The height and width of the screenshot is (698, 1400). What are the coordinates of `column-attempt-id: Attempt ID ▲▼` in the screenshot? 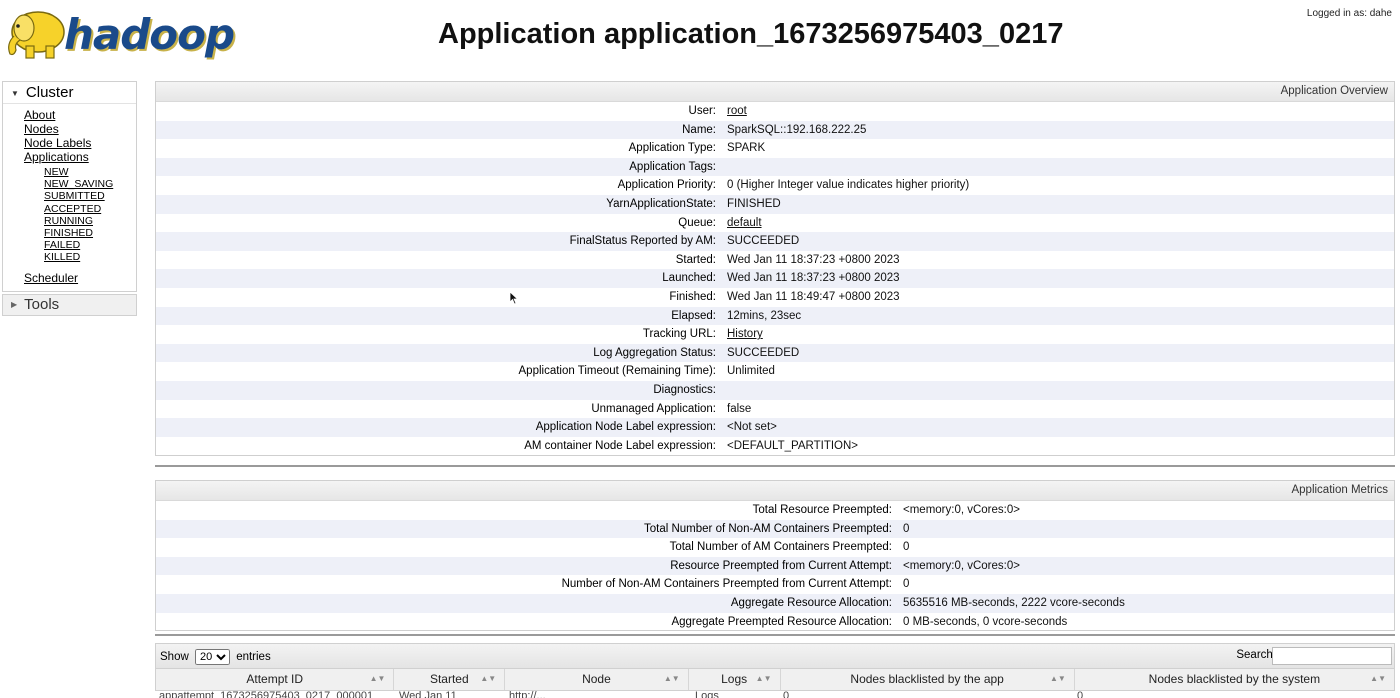 It's located at (275, 679).